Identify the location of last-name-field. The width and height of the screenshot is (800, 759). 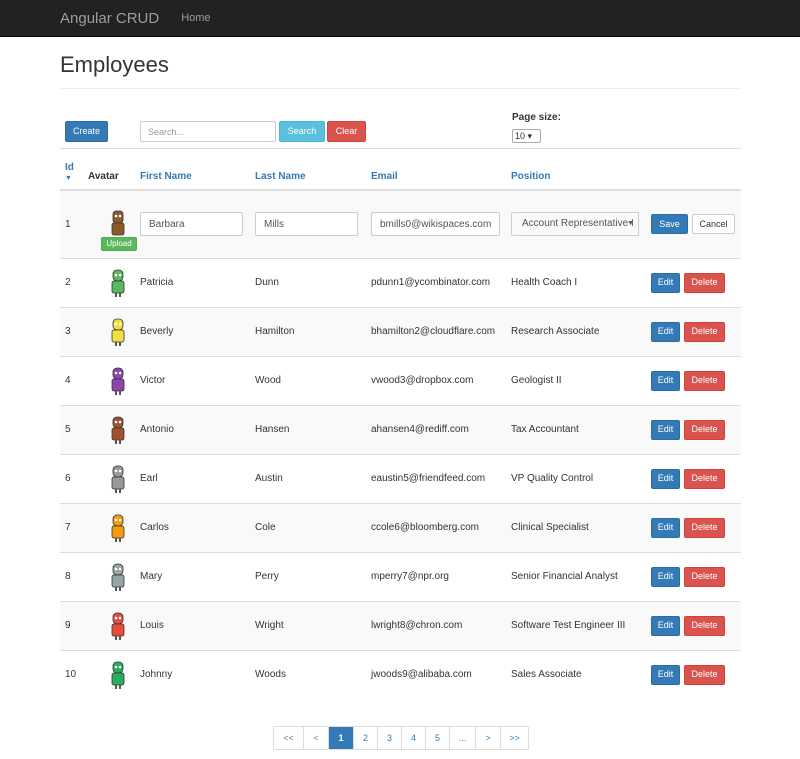
(306, 224).